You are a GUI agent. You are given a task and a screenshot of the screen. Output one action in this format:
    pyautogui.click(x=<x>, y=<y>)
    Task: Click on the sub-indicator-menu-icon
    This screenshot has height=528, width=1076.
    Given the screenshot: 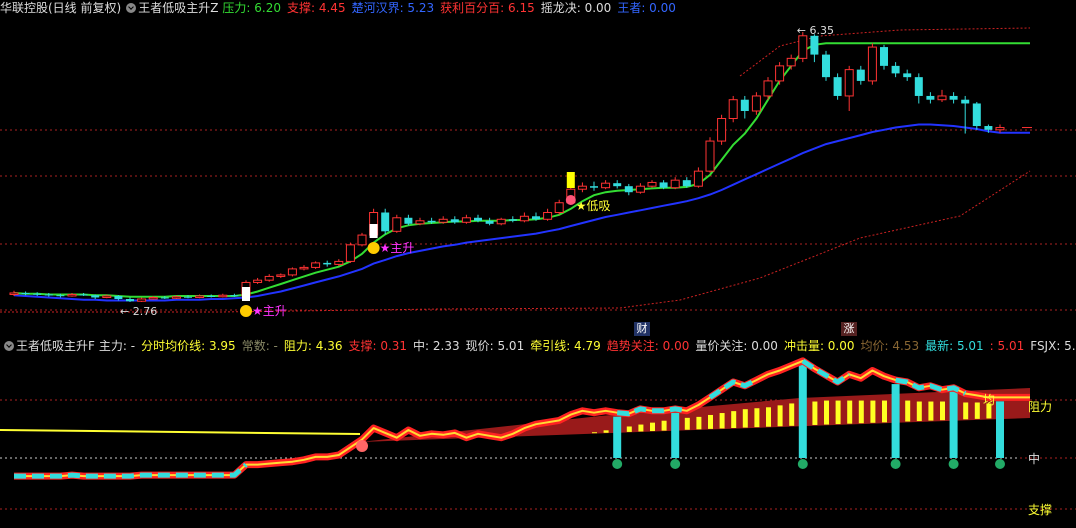 What is the action you would take?
    pyautogui.click(x=9, y=346)
    